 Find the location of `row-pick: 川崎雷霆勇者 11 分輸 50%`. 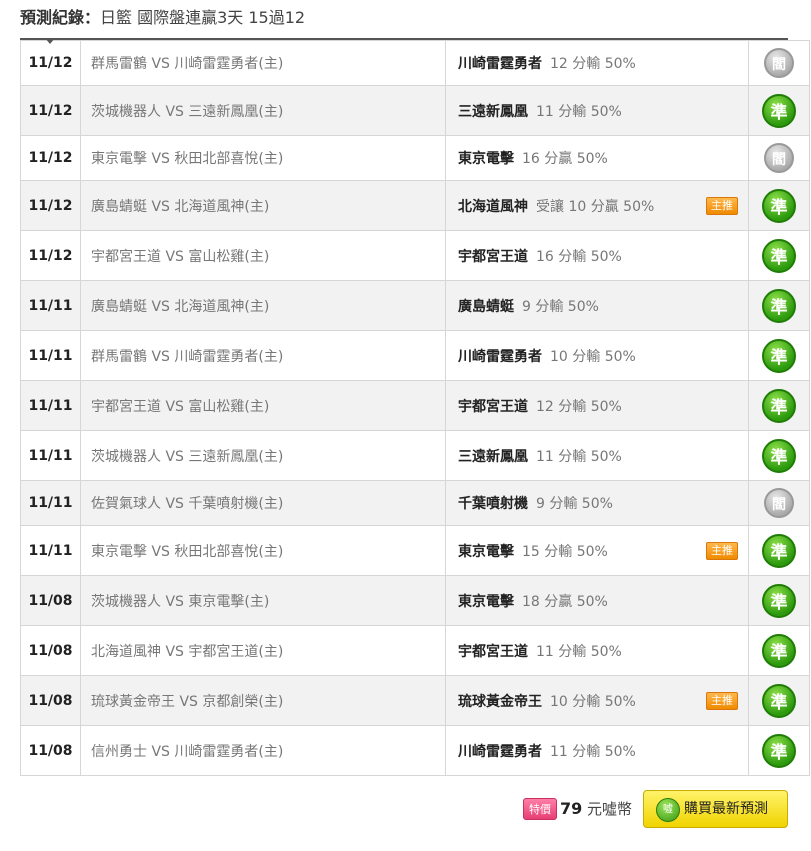

row-pick: 川崎雷霆勇者 11 分輸 50% is located at coordinates (597, 750).